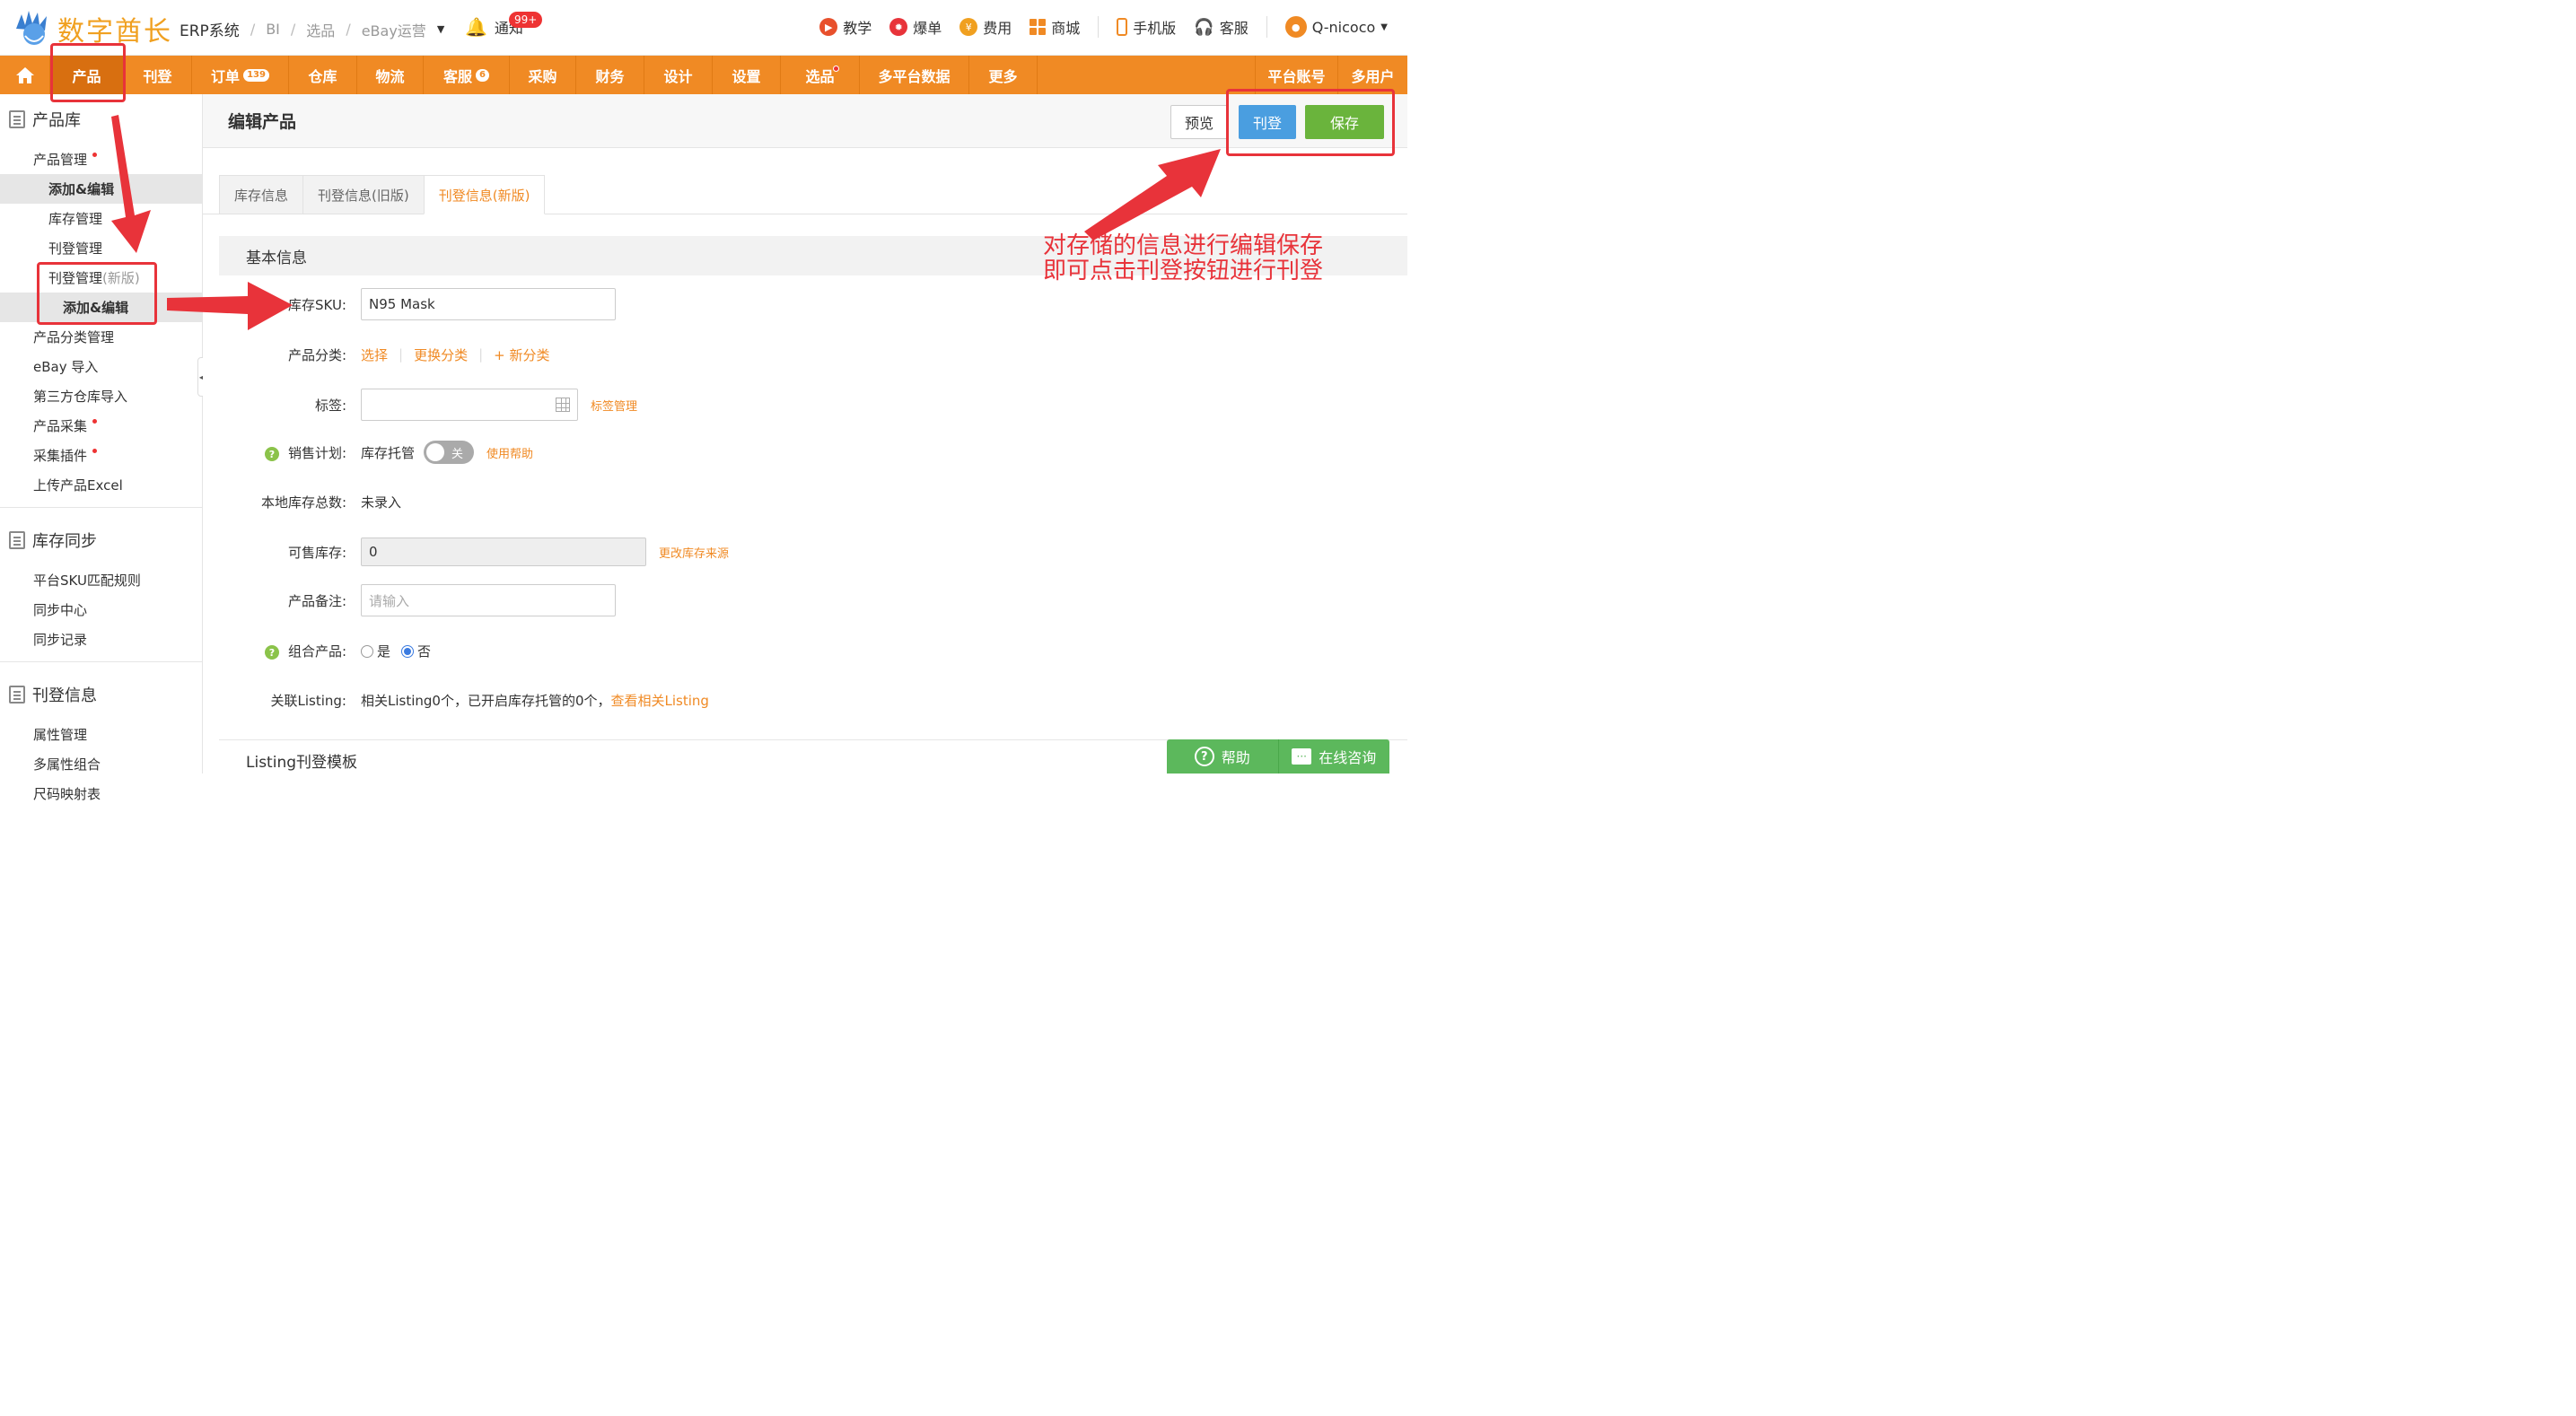  I want to click on service-button: 🎧 客服, so click(1221, 27).